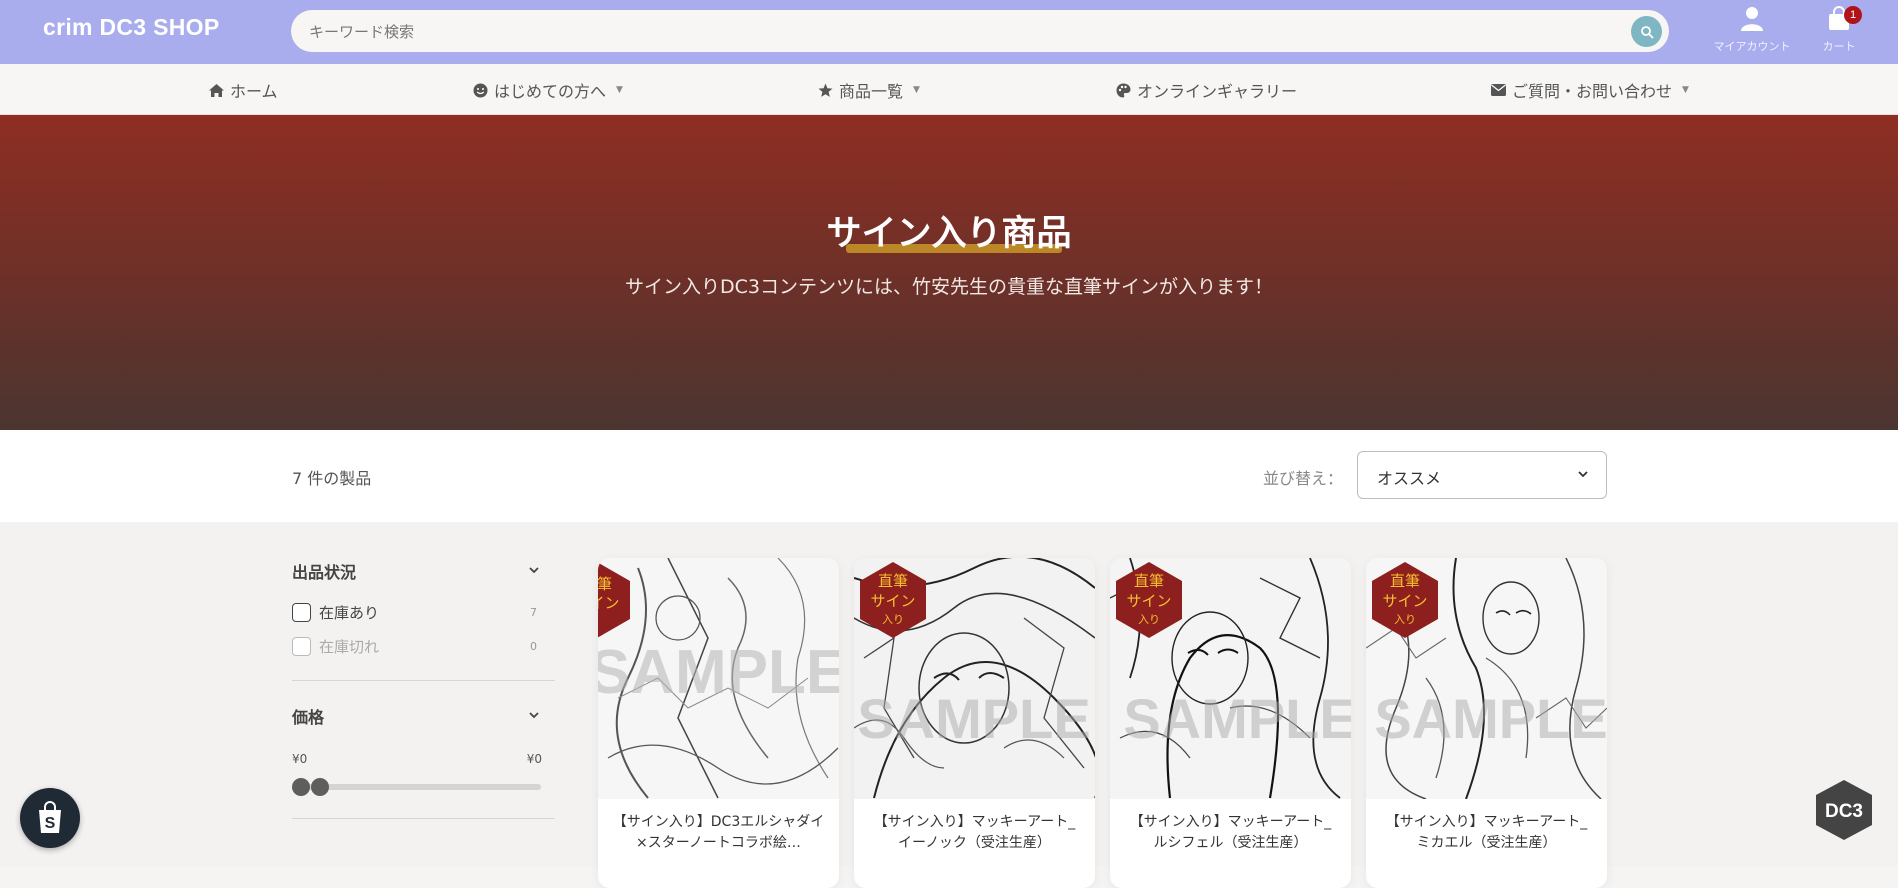 Image resolution: width=1898 pixels, height=888 pixels. I want to click on filter-option-count: 0, so click(533, 646).